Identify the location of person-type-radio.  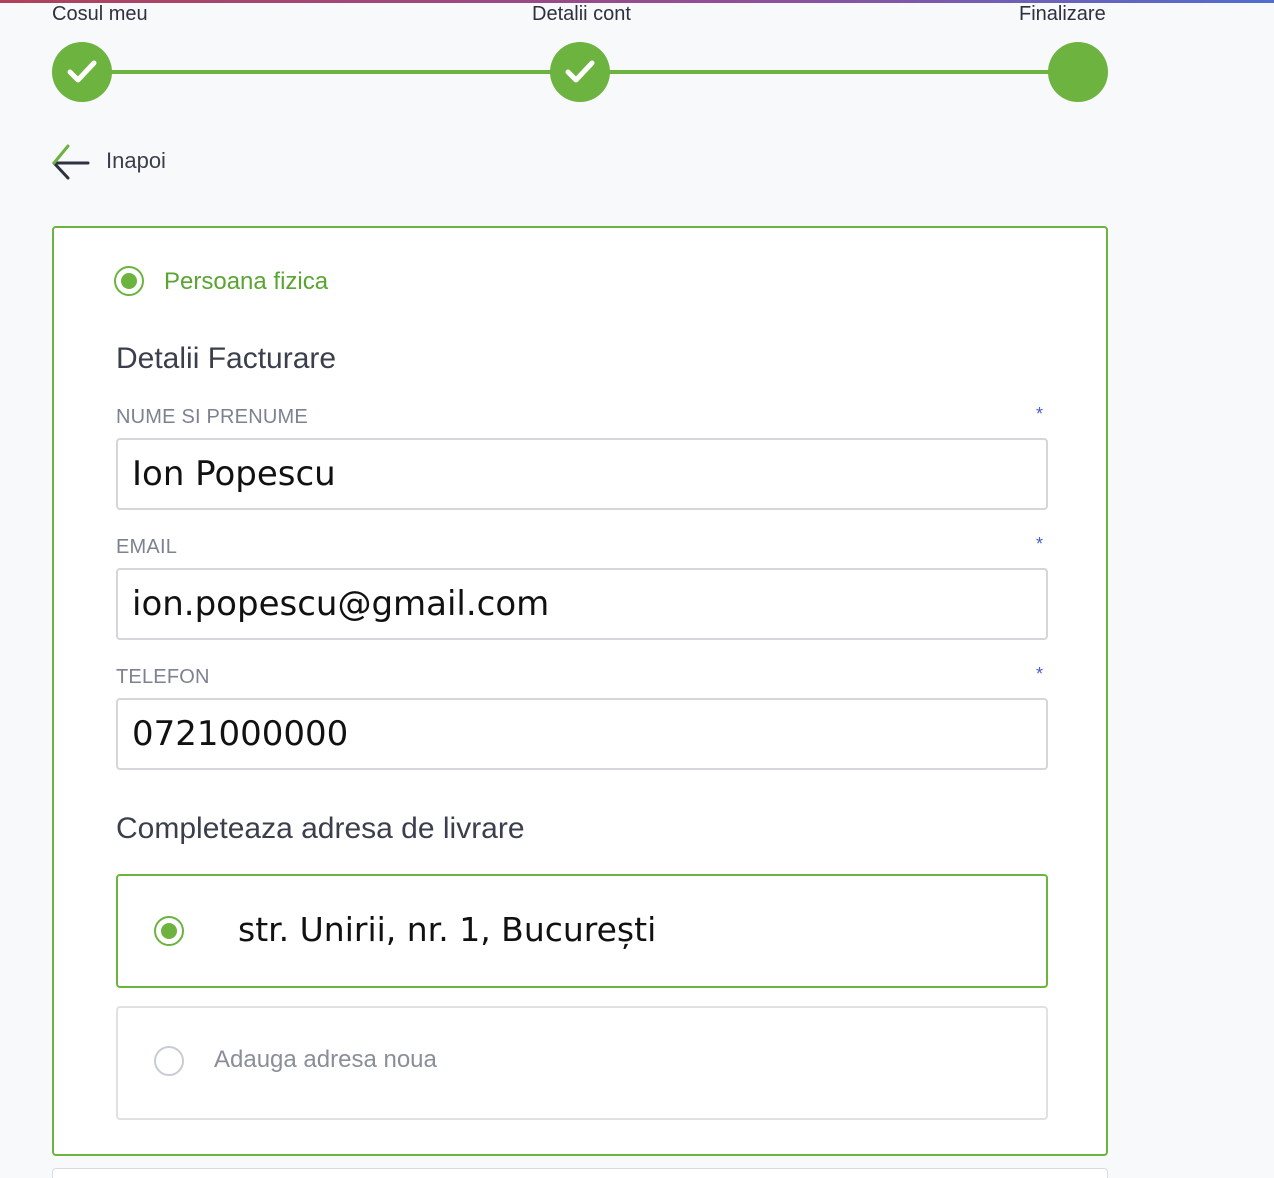
(129, 281).